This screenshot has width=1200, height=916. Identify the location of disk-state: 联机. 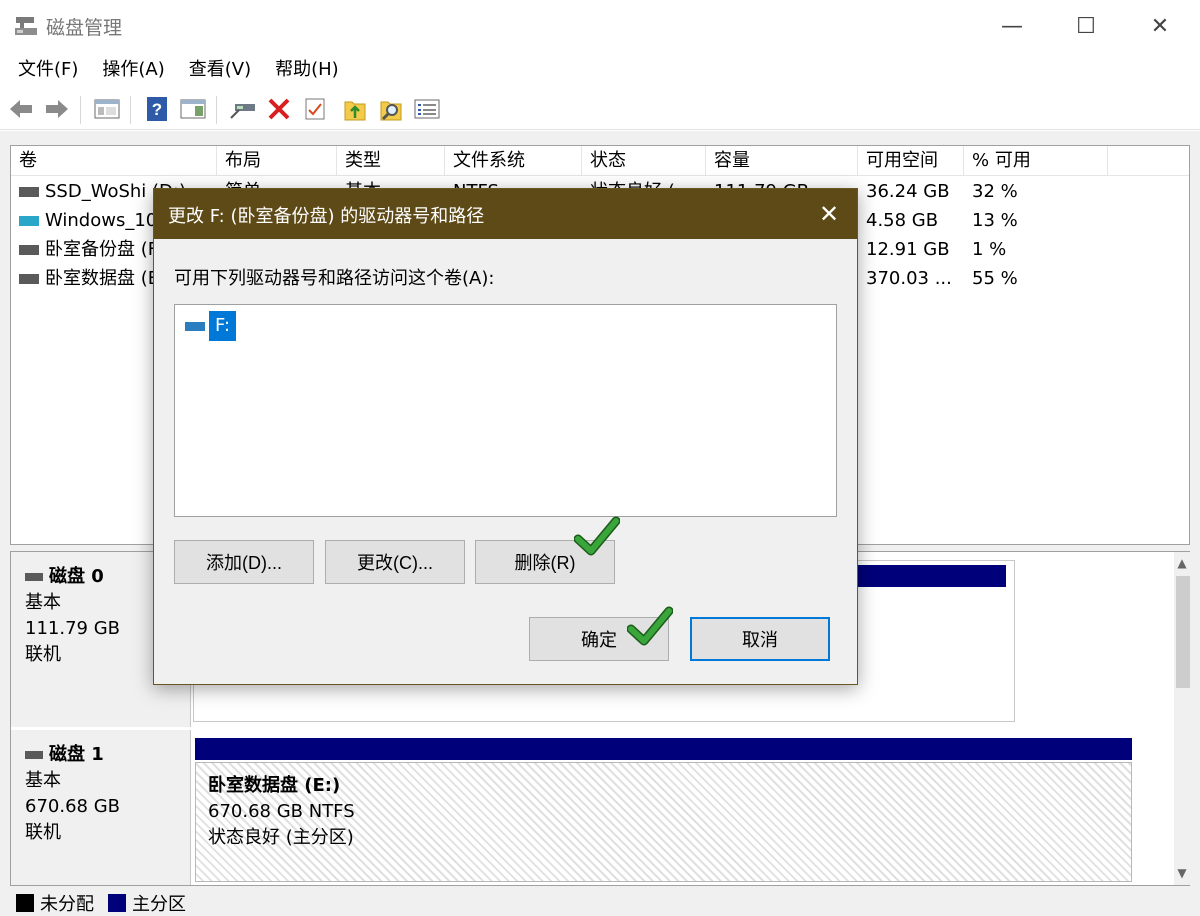
(43, 832).